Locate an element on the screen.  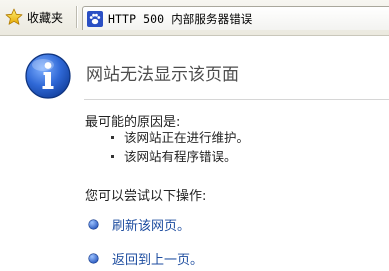
page-title: 网站无法显示该页面 is located at coordinates (162, 75).